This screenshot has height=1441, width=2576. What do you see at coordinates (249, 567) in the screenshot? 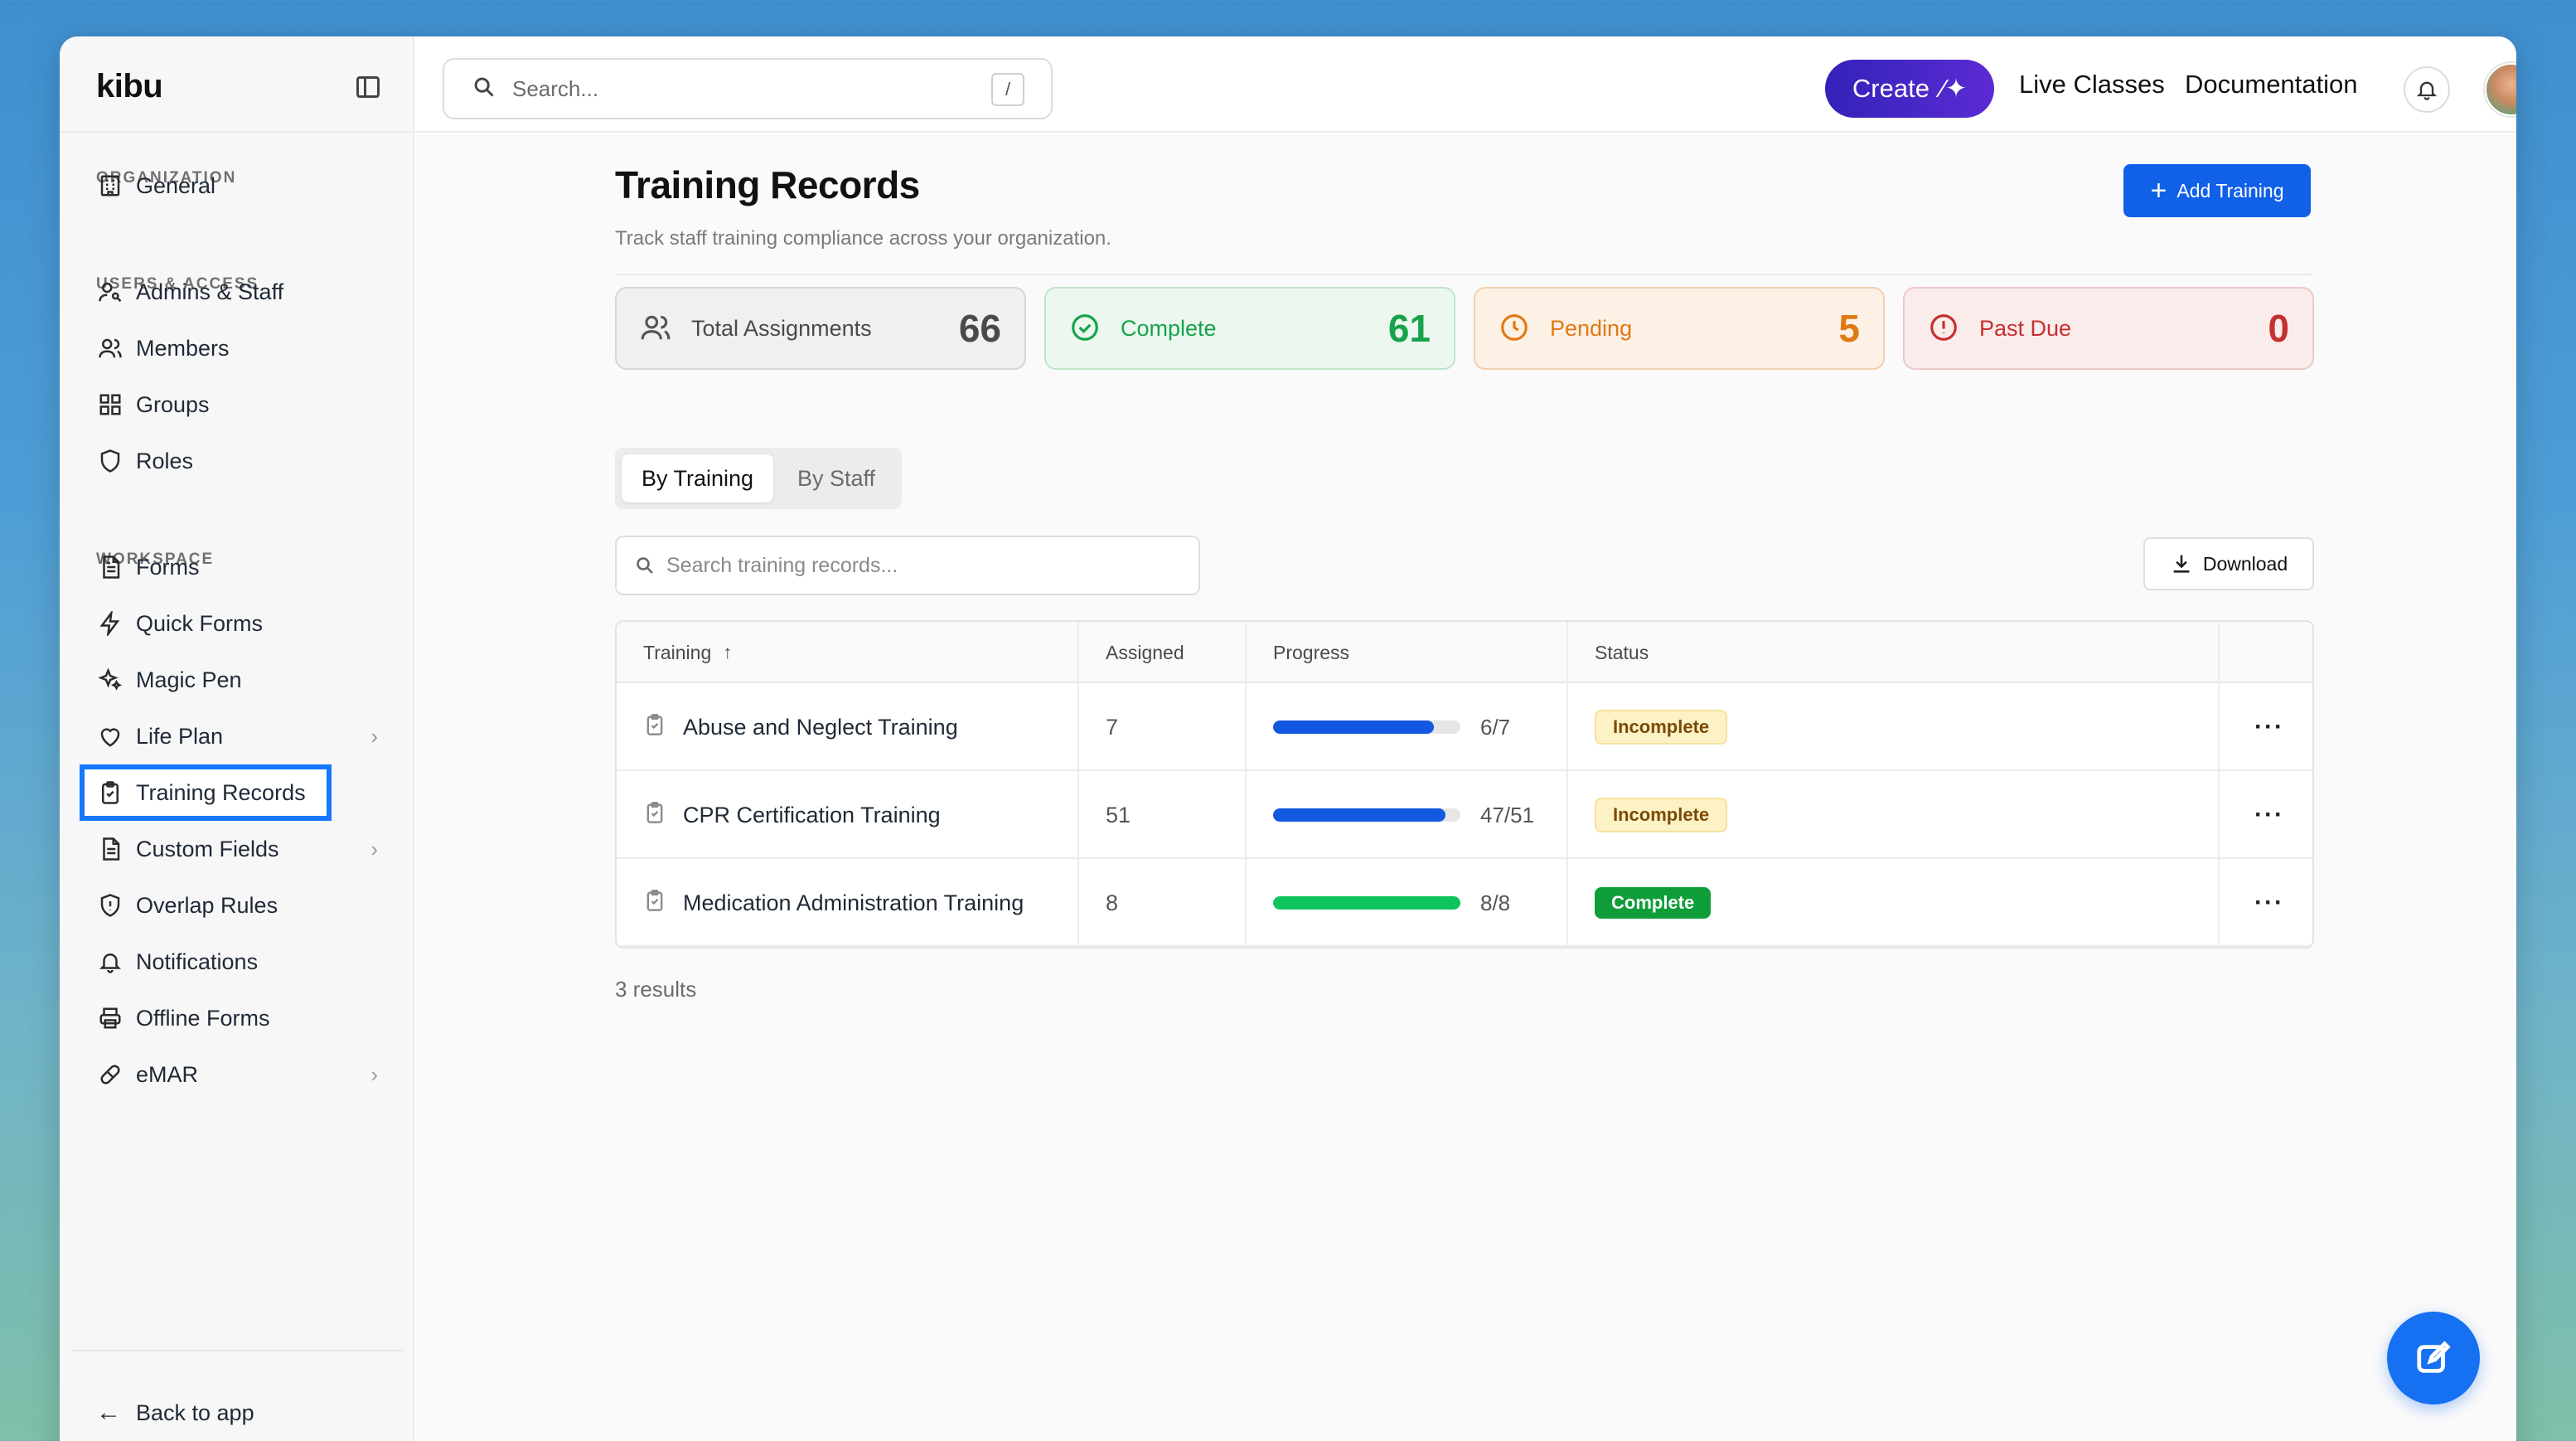
I see `sidebar-item-forms: Forms` at bounding box center [249, 567].